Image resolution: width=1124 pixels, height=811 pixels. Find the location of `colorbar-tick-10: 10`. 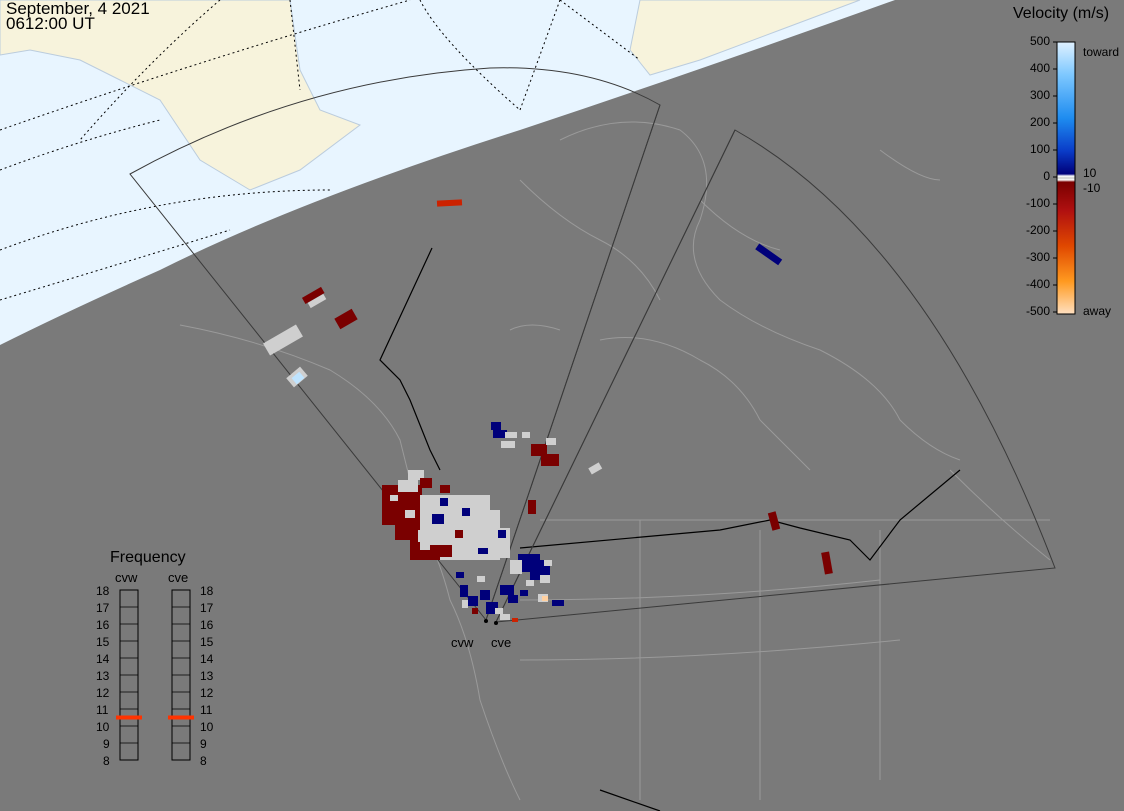

colorbar-tick-10: 10 is located at coordinates (1090, 173).